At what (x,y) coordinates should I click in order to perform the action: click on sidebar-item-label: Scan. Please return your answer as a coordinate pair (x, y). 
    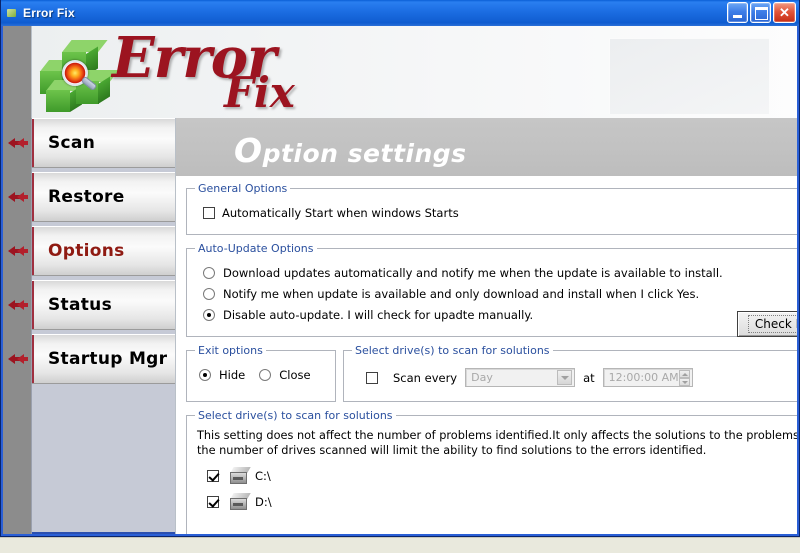
    Looking at the image, I should click on (72, 143).